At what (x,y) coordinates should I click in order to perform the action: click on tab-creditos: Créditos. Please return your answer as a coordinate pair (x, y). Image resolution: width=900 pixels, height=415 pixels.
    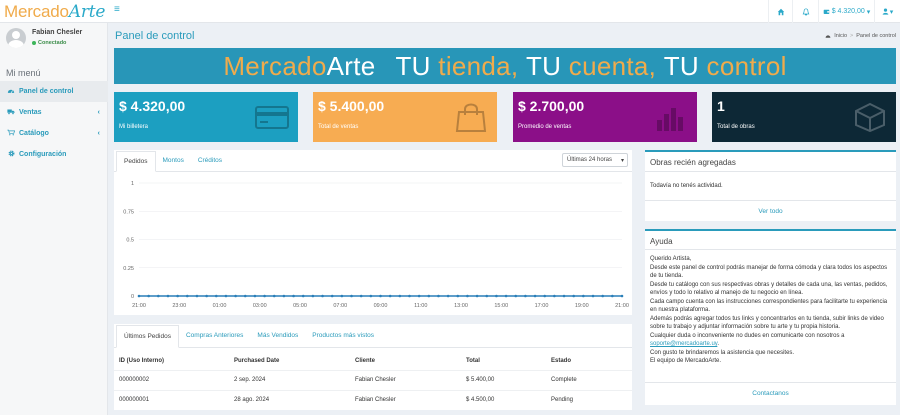
    Looking at the image, I should click on (210, 160).